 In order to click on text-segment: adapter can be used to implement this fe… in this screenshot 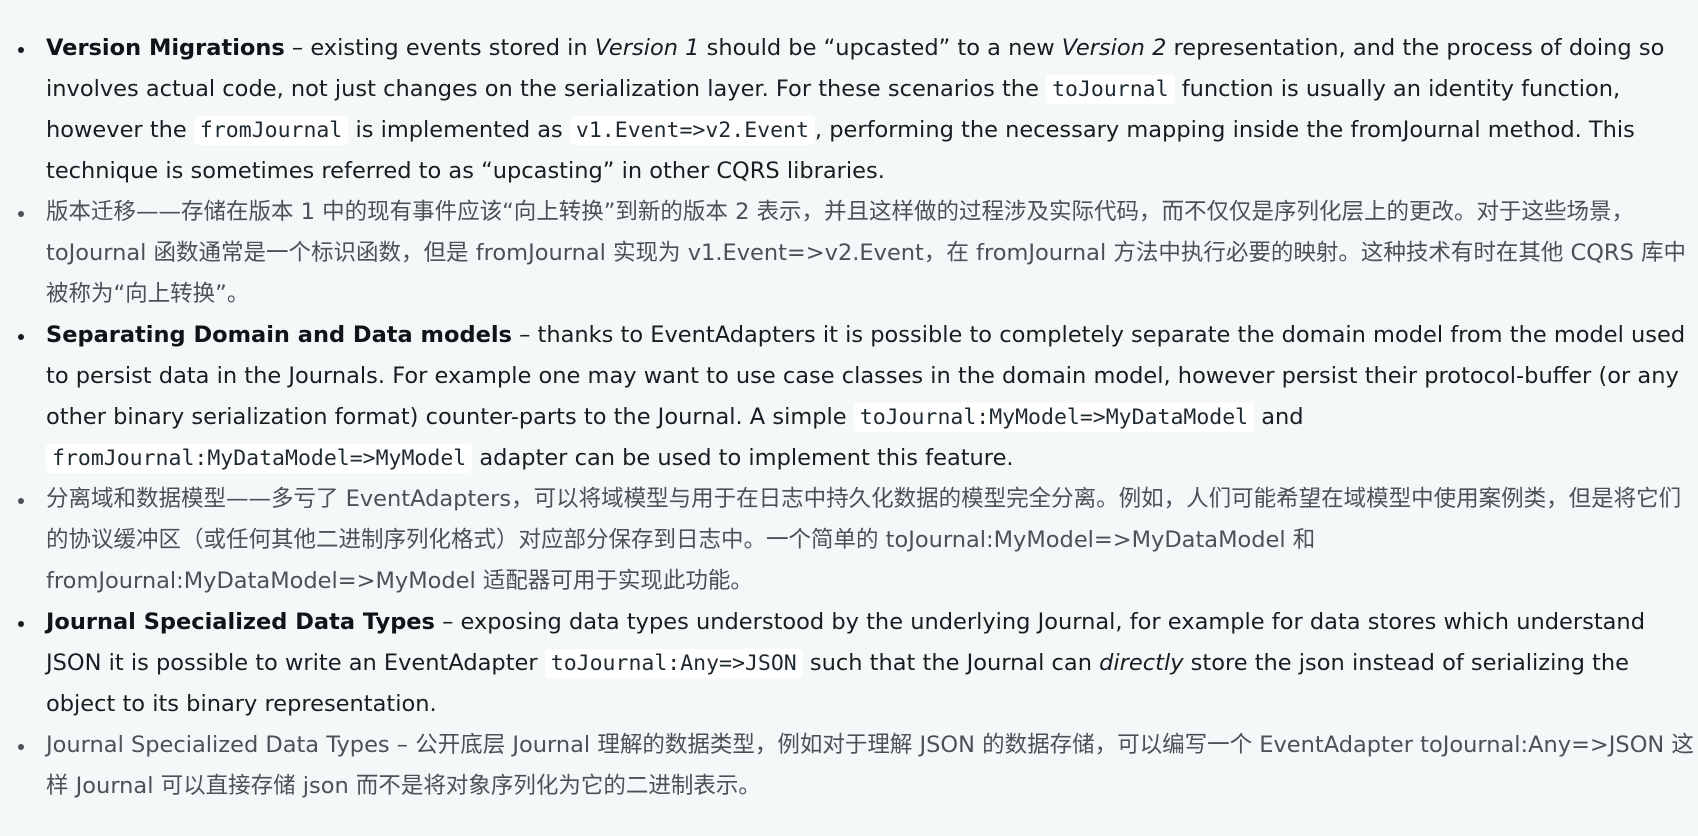, I will do `click(743, 458)`.